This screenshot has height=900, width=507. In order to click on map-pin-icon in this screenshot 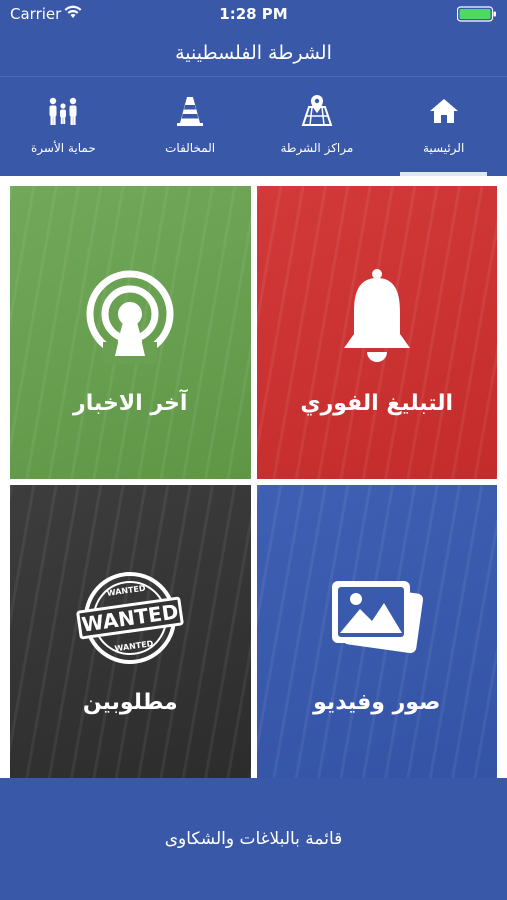, I will do `click(317, 110)`.